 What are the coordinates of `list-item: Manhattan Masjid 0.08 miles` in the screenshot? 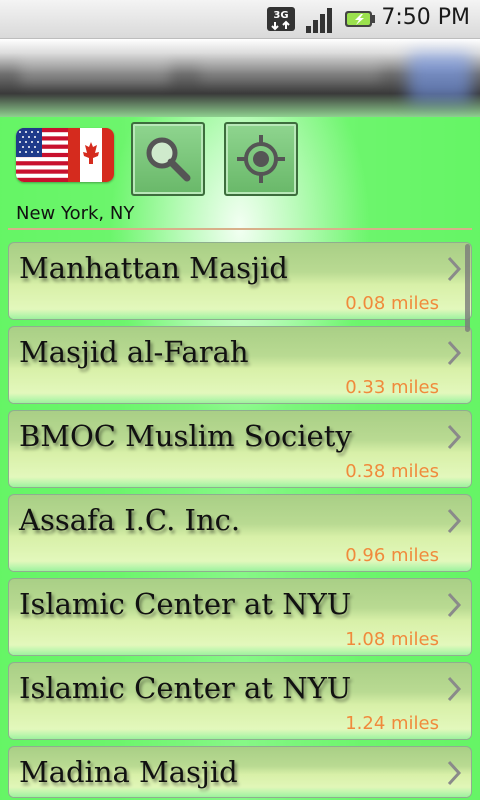 It's located at (240, 281).